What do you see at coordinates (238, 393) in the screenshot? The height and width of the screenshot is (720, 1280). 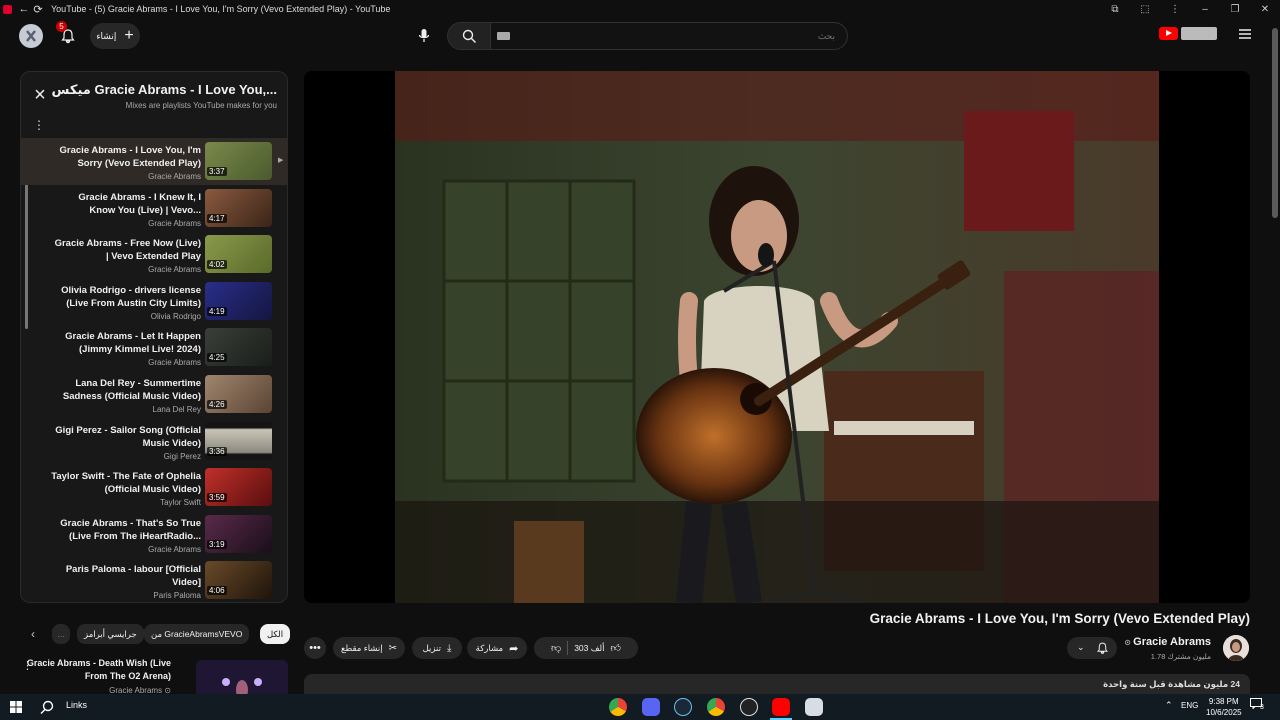 I see `playlist-item-thumbnail: 4:26` at bounding box center [238, 393].